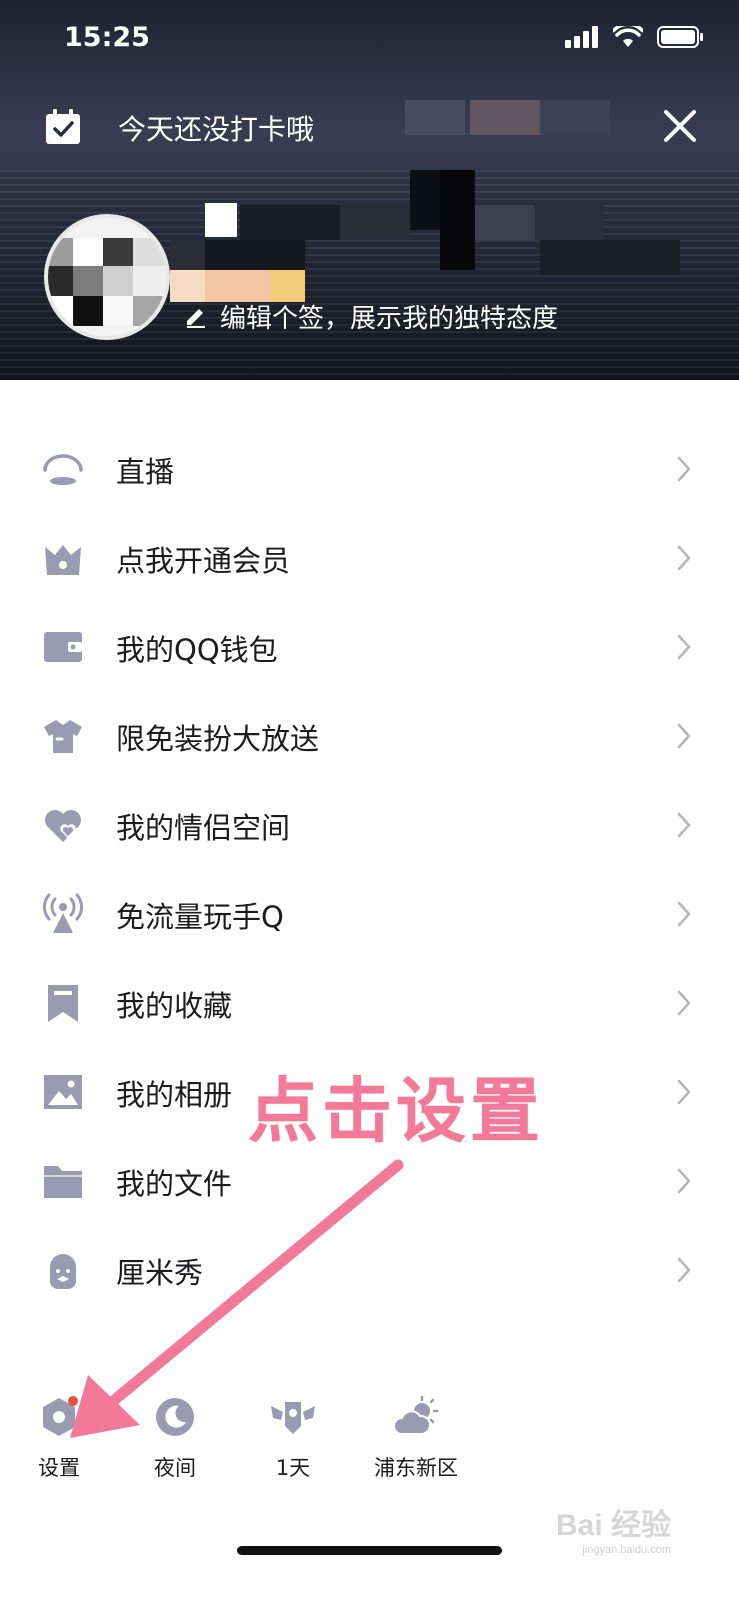  Describe the element at coordinates (175, 1468) in the screenshot. I see `night-label: 夜间` at that location.